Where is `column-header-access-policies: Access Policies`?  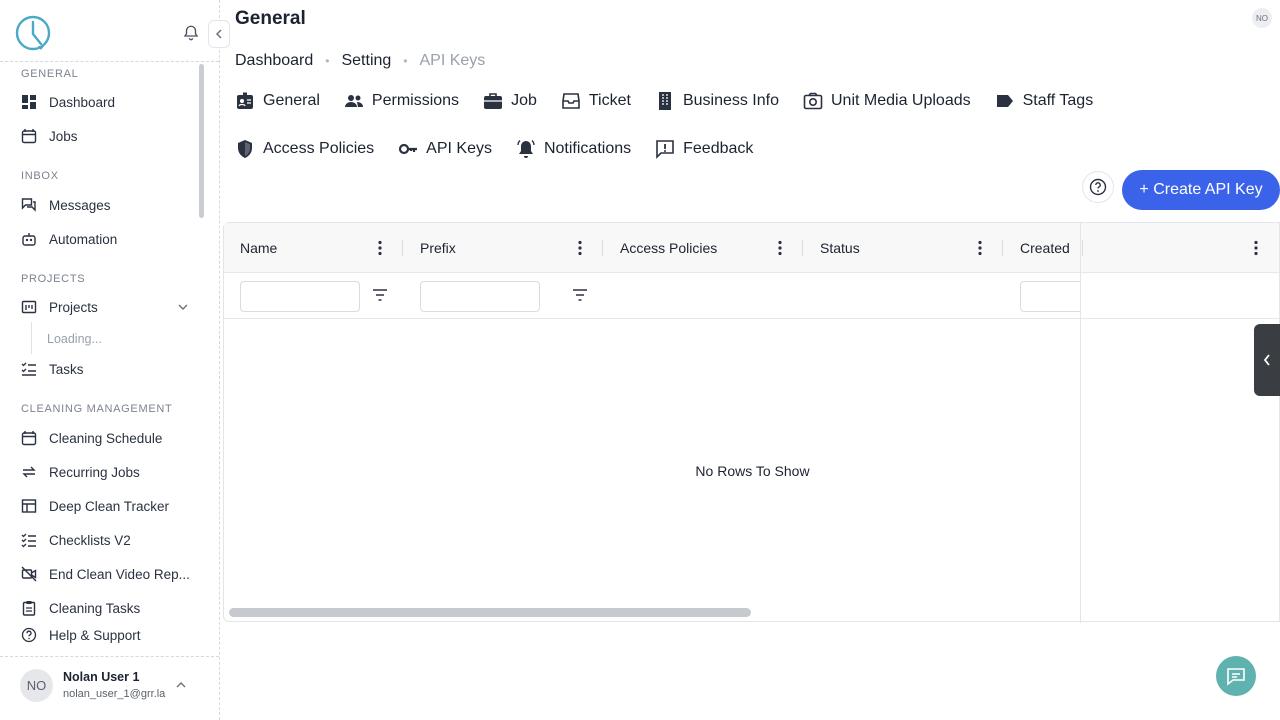 column-header-access-policies: Access Policies is located at coordinates (668, 248).